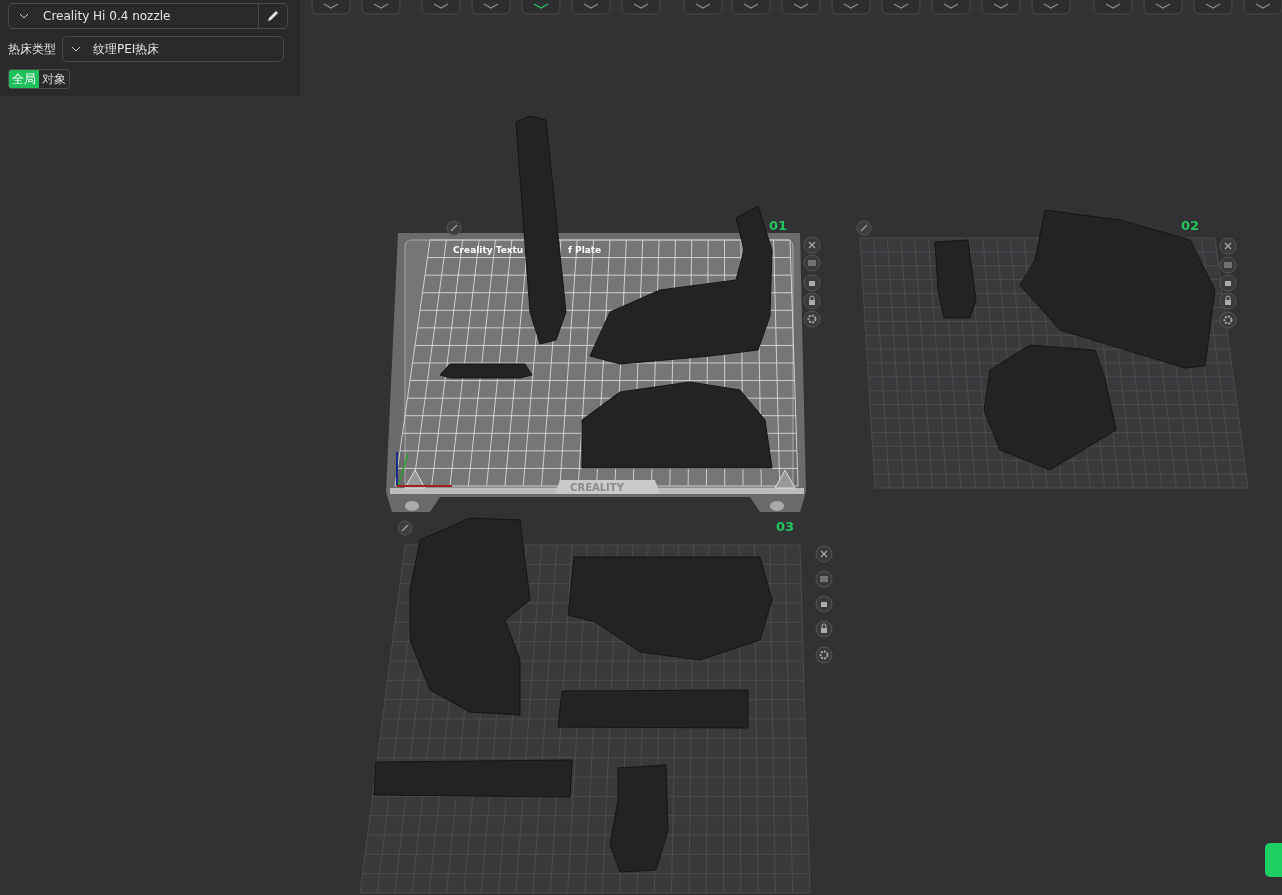  I want to click on pencil-icon, so click(273, 16).